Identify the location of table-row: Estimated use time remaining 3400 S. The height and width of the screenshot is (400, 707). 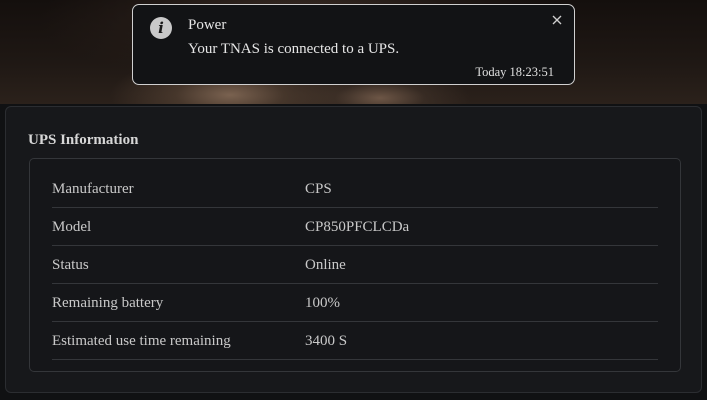
(355, 341).